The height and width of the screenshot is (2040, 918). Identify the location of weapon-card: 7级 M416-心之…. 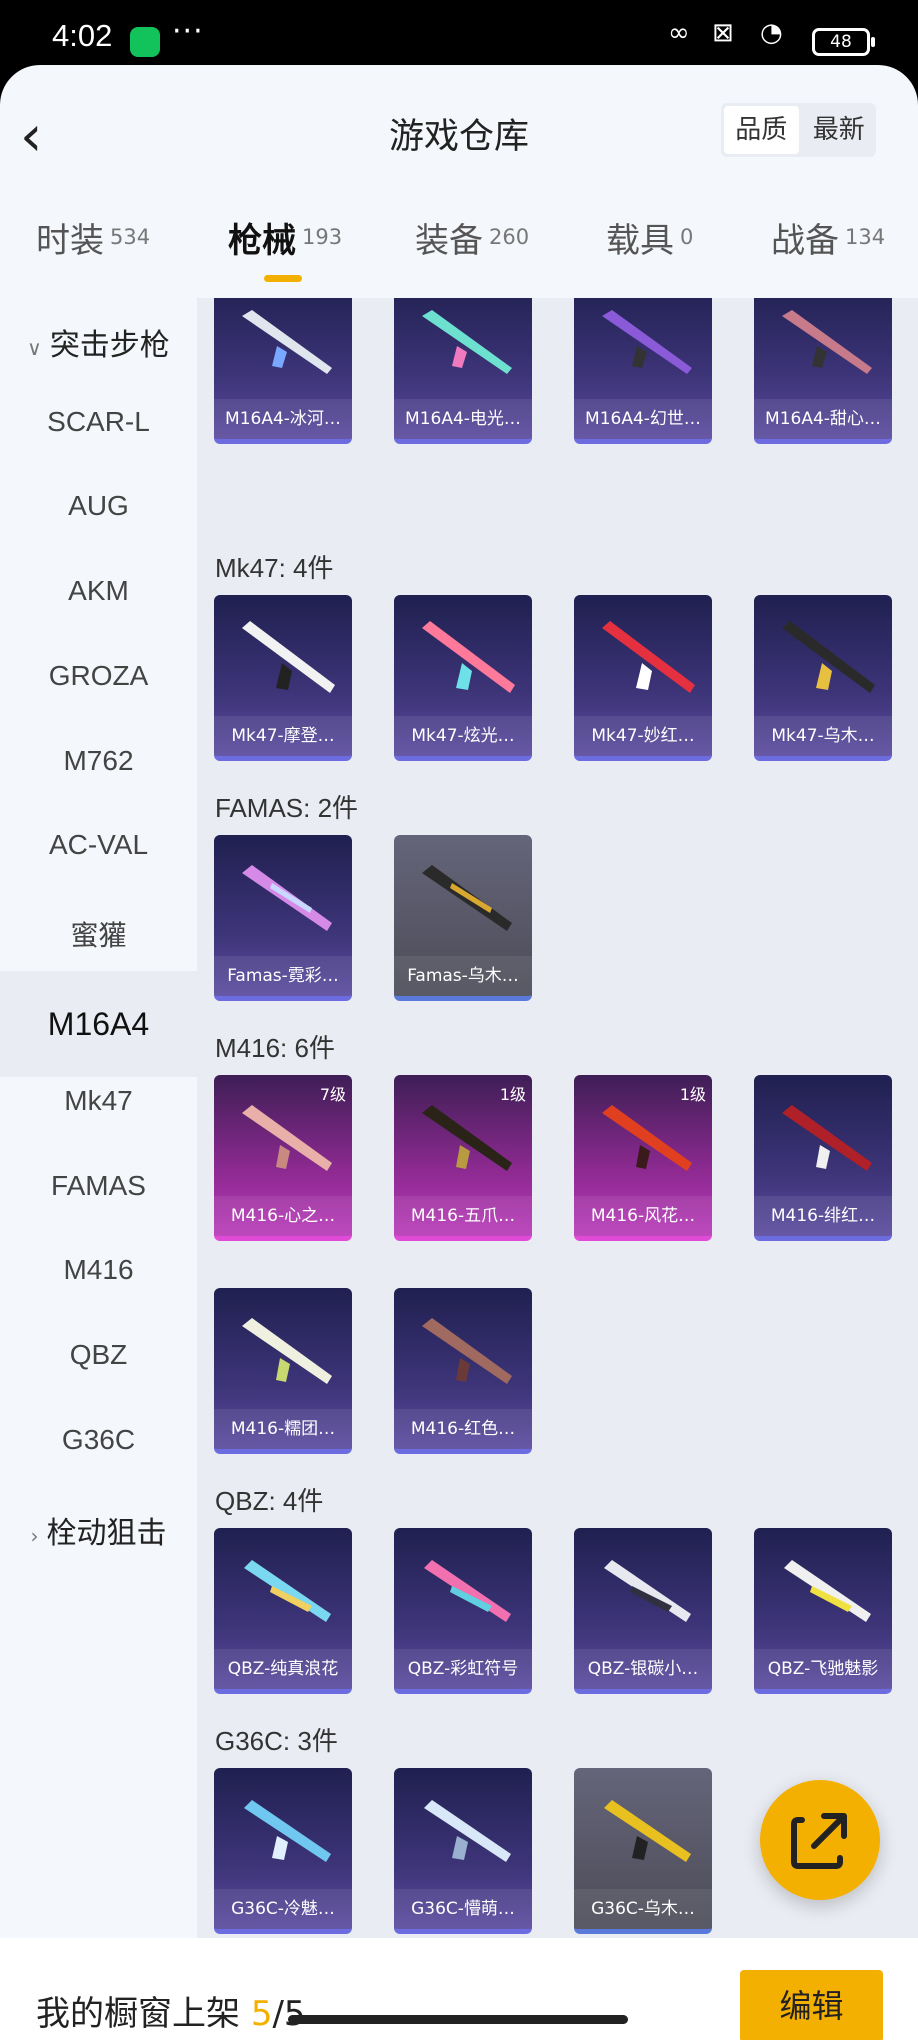
(283, 1158).